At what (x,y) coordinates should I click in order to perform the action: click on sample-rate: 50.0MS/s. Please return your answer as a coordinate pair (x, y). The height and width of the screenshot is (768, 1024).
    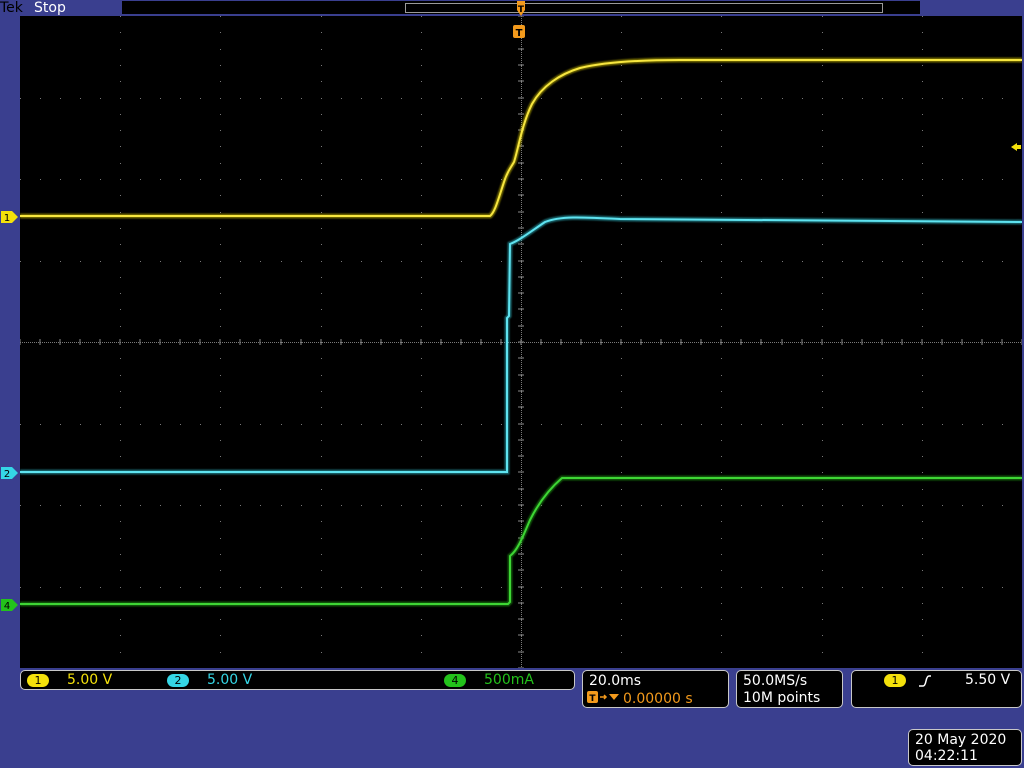
    Looking at the image, I should click on (775, 681).